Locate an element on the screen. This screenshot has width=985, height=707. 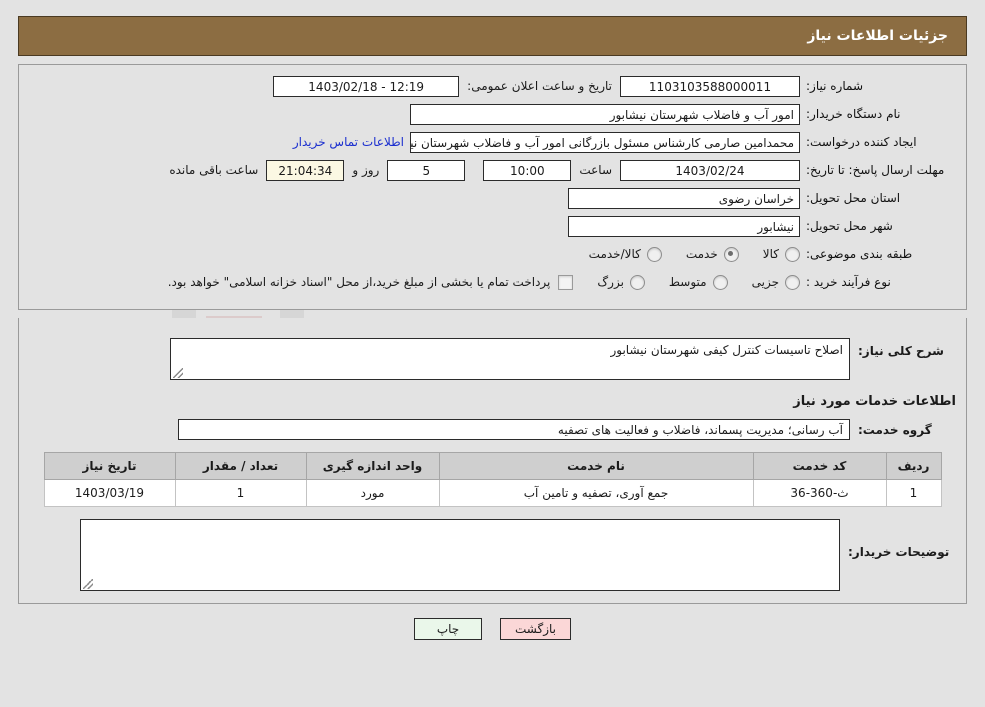
buyer-notes-label: توضیحات خریدار: is located at coordinates (899, 552).